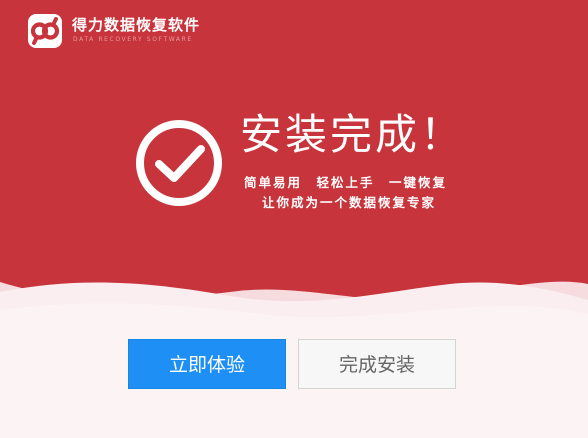 The image size is (588, 438). What do you see at coordinates (377, 364) in the screenshot?
I see `finish-install-button: 完成安装` at bounding box center [377, 364].